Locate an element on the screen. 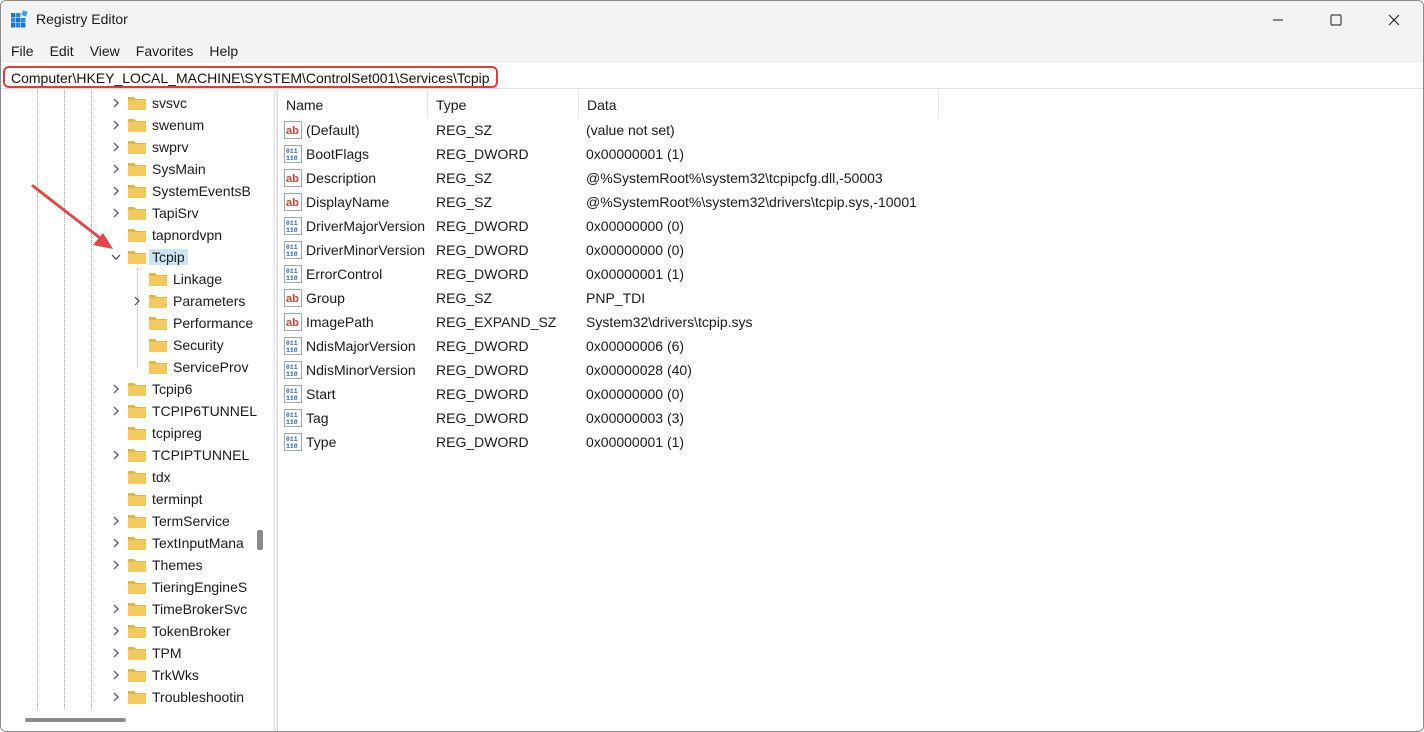 The image size is (1424, 732). tree-item-troubleshootin: Troubleshootin is located at coordinates (126, 697).